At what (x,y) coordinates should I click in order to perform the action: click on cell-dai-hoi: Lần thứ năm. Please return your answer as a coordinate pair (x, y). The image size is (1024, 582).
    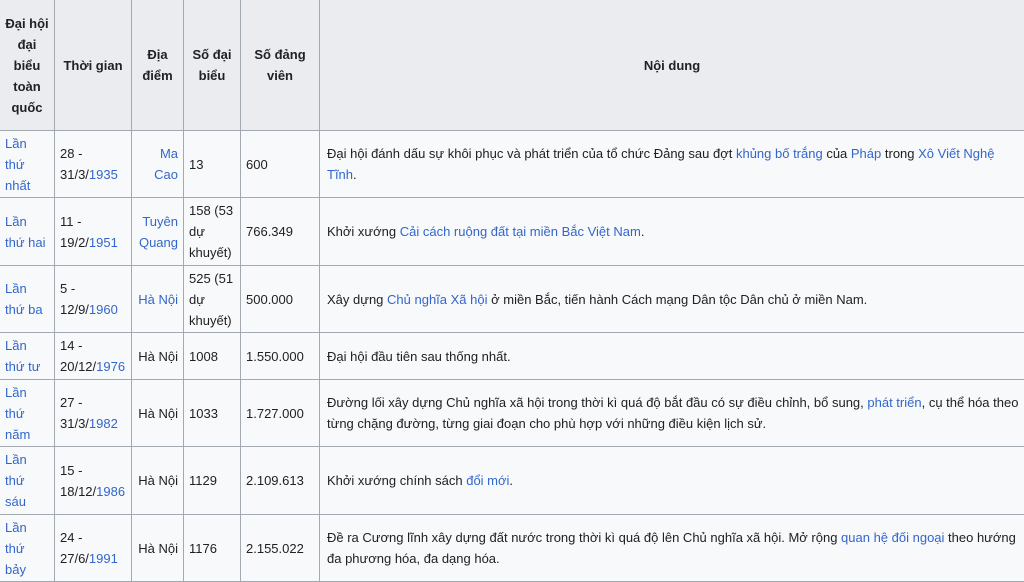
    Looking at the image, I should click on (27, 413).